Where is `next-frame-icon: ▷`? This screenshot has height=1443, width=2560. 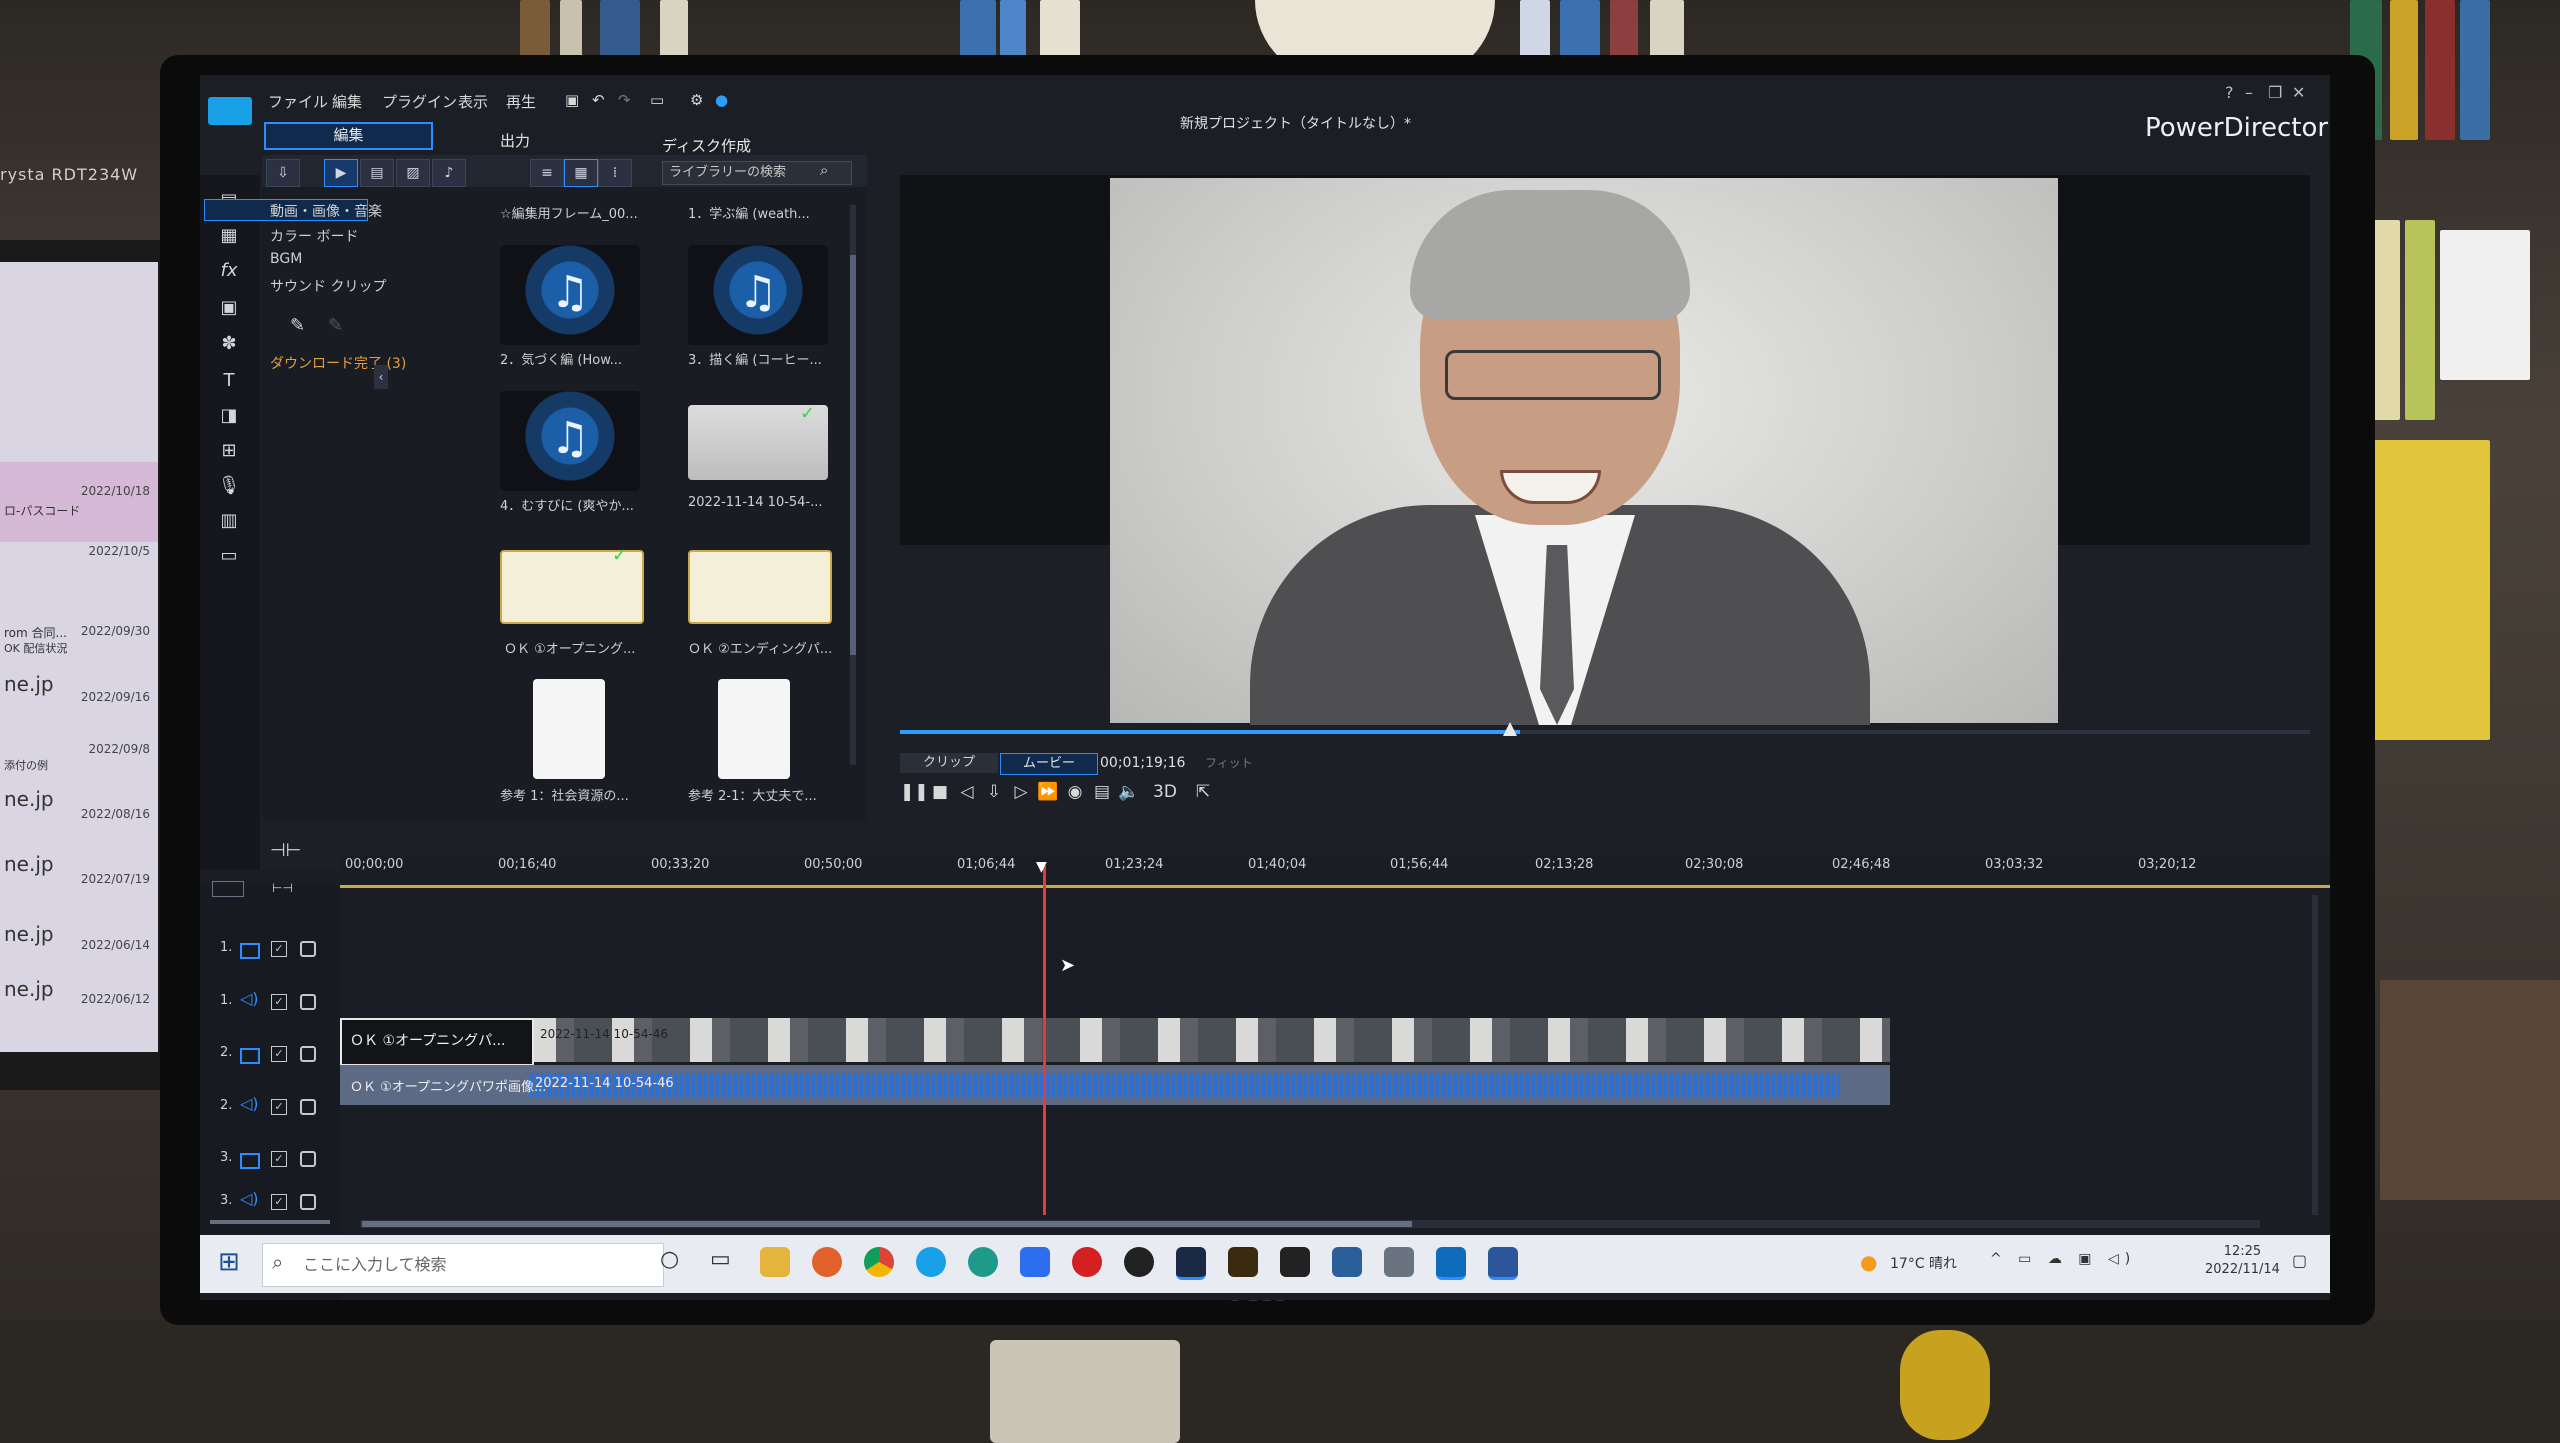 next-frame-icon: ▷ is located at coordinates (1021, 792).